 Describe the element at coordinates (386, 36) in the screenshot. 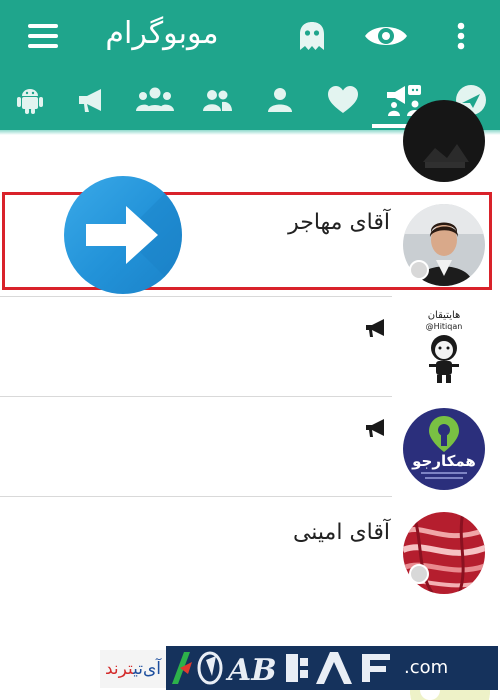

I see `eye-icon` at that location.